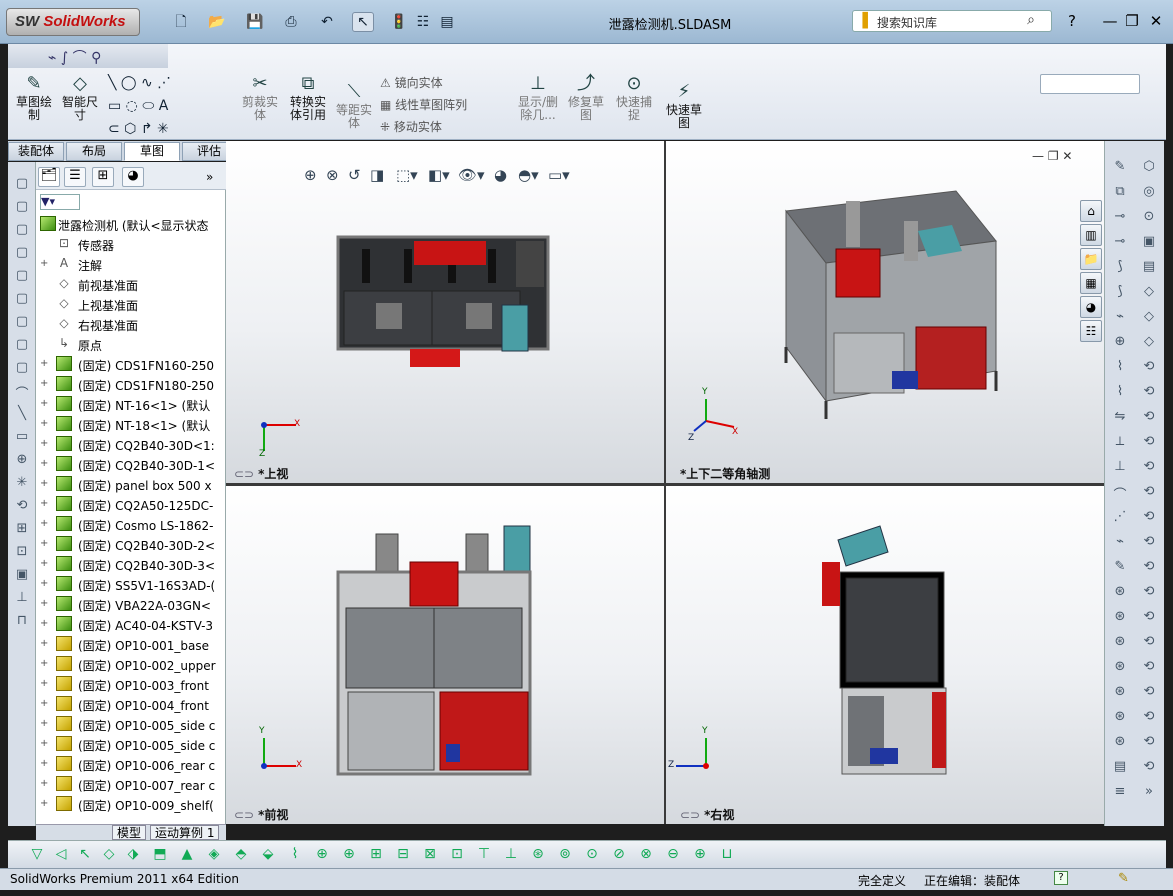 This screenshot has height=896, width=1173. I want to click on viewport-window-controls: — ❐ ✕, so click(1052, 156).